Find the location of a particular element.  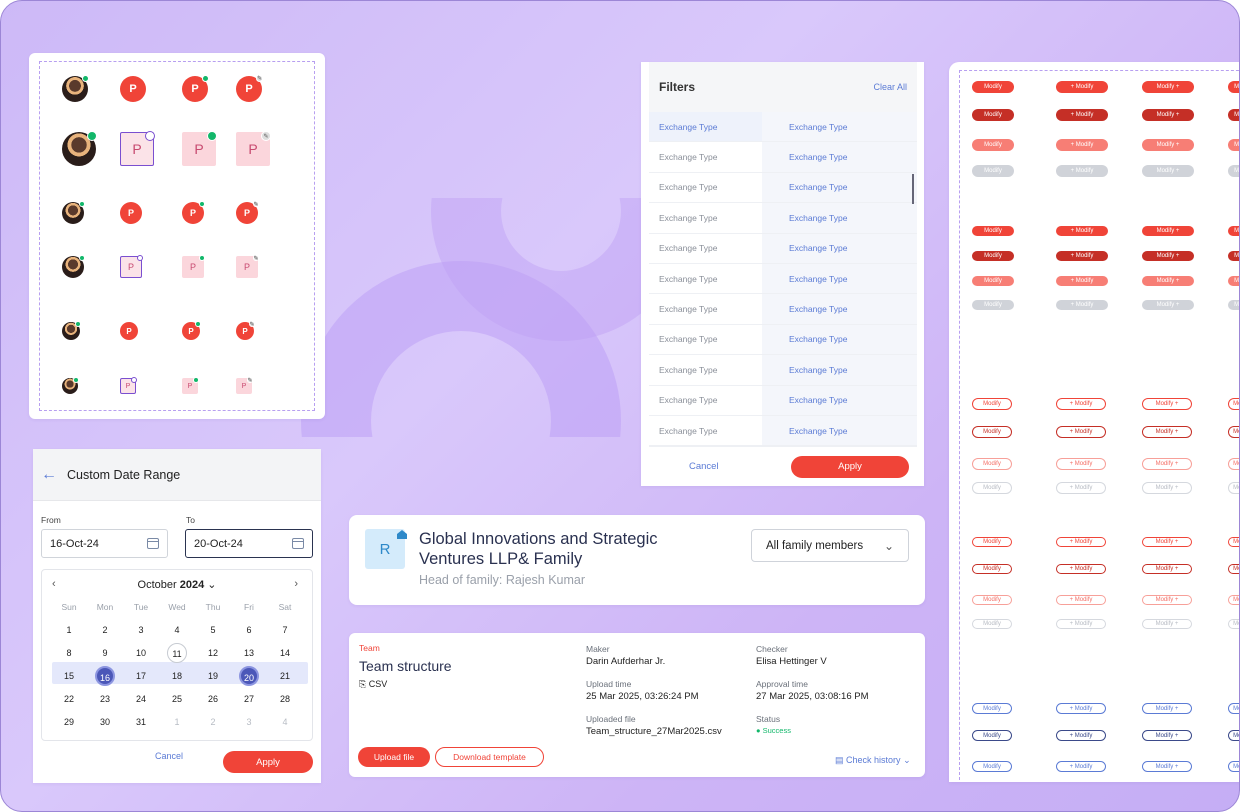

upload-file-button: Upload file is located at coordinates (394, 757).